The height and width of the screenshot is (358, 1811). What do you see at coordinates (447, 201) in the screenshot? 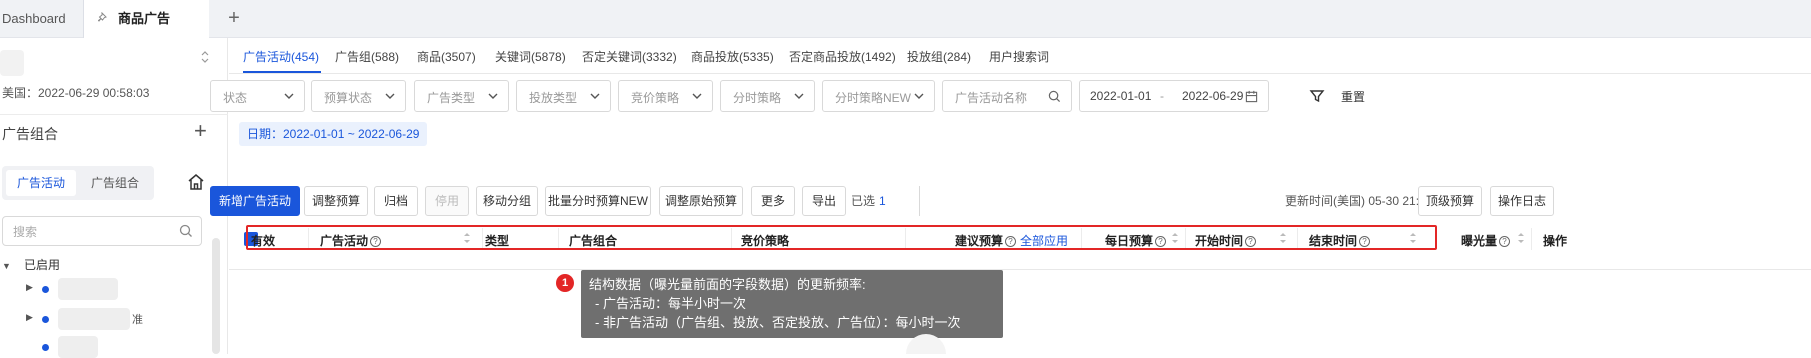
I see `pause-button: 停用` at bounding box center [447, 201].